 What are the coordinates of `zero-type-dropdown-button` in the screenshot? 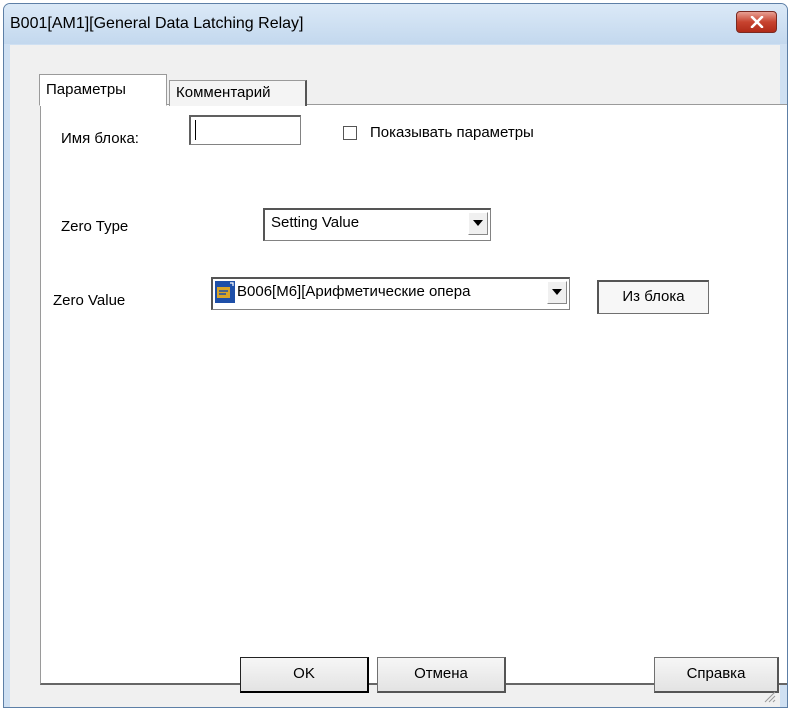 It's located at (478, 223).